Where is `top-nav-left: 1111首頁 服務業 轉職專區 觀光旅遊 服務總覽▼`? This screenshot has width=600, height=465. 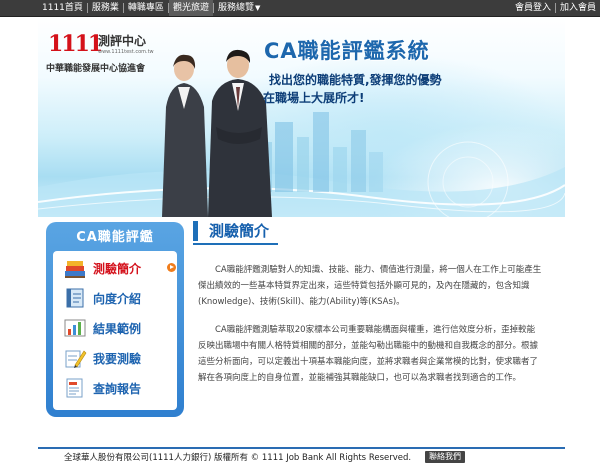 top-nav-left: 1111首頁 服務業 轉職專區 觀光旅遊 服務總覽▼ is located at coordinates (151, 8).